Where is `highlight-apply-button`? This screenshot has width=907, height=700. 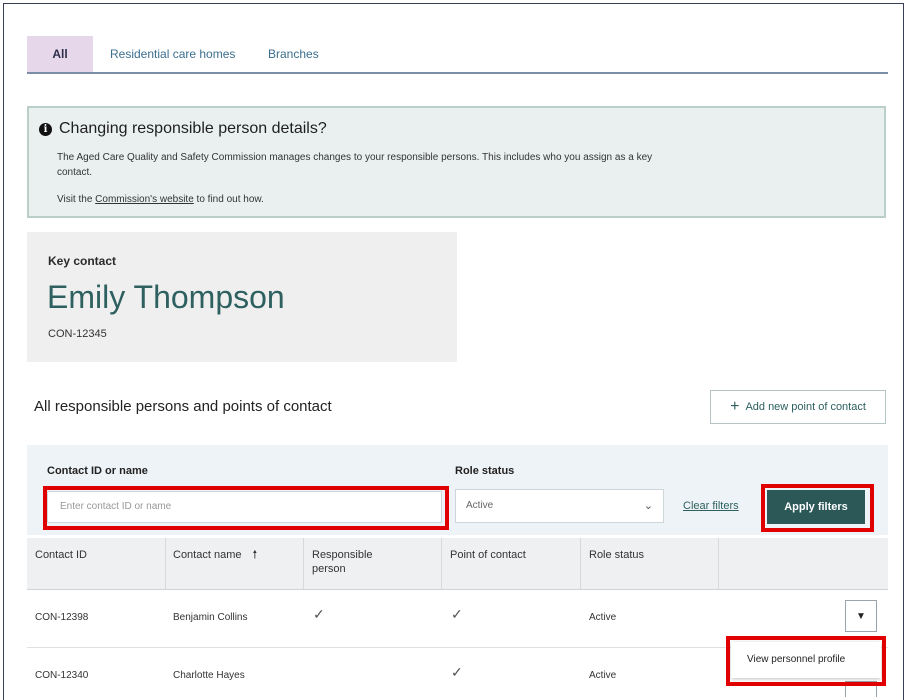
highlight-apply-button is located at coordinates (817, 508).